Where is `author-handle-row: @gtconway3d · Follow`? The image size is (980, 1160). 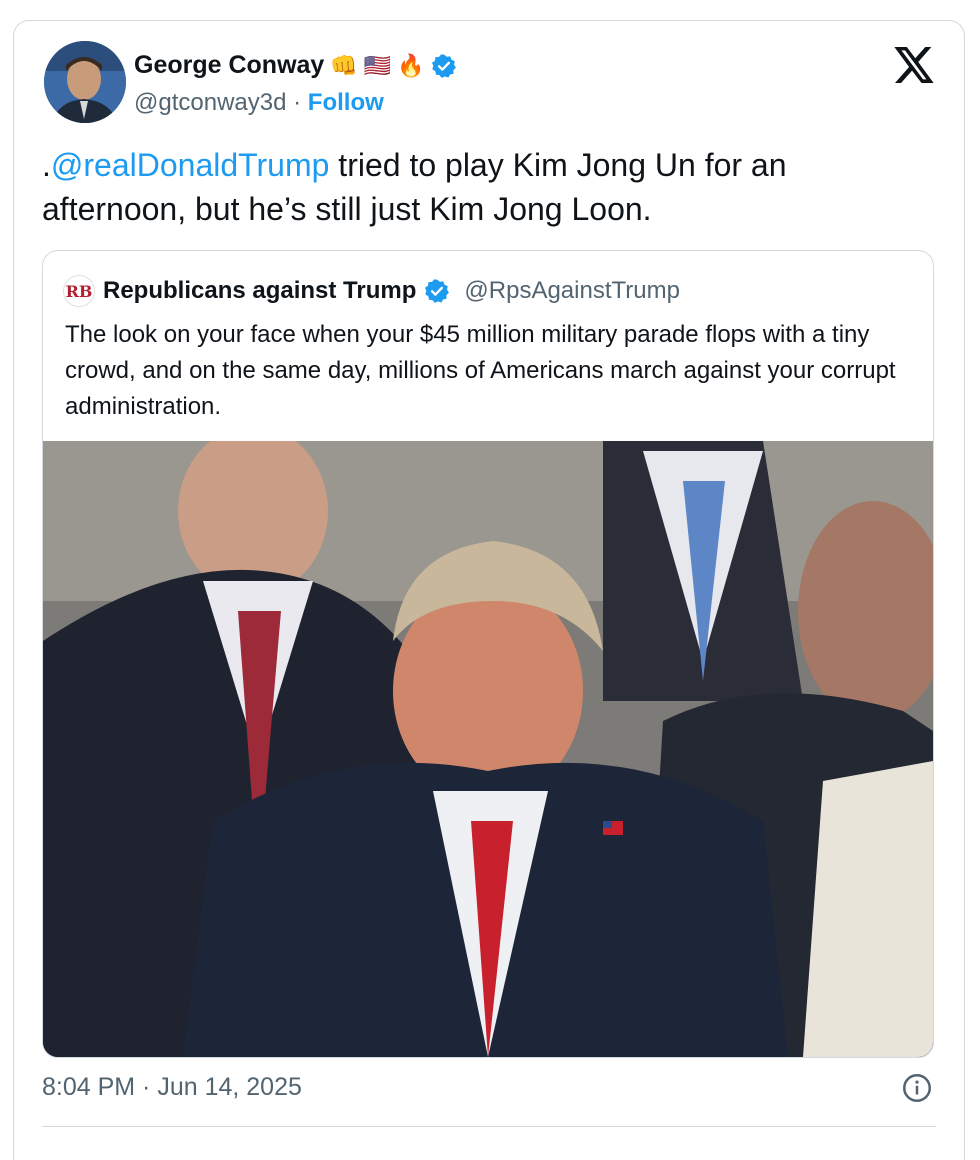 author-handle-row: @gtconway3d · Follow is located at coordinates (259, 103).